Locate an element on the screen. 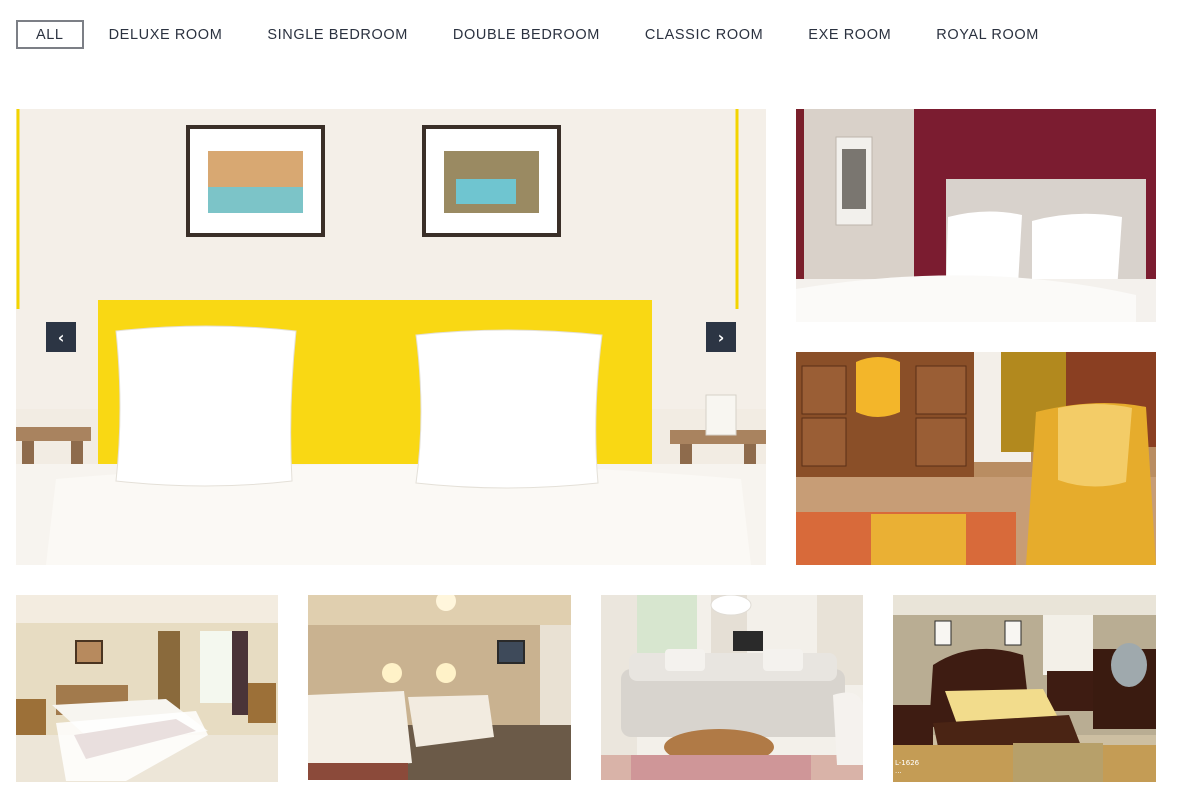  chevron-right-icon: › is located at coordinates (721, 337).